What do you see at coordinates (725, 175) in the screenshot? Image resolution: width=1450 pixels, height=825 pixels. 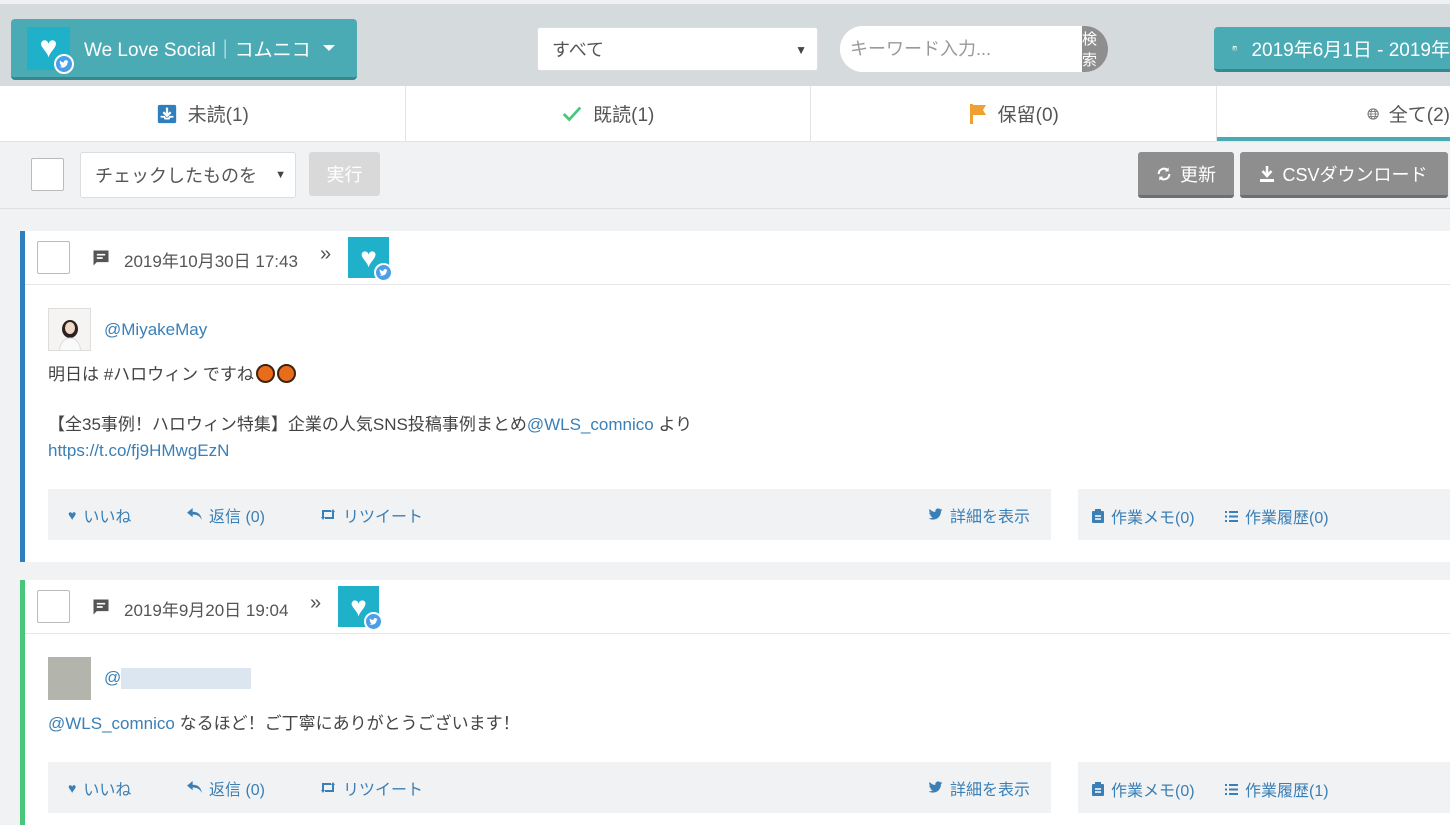 I see `bulk-action-bar: チェックしたものを ▼ 実行 更新 CSVダウンロード` at bounding box center [725, 175].